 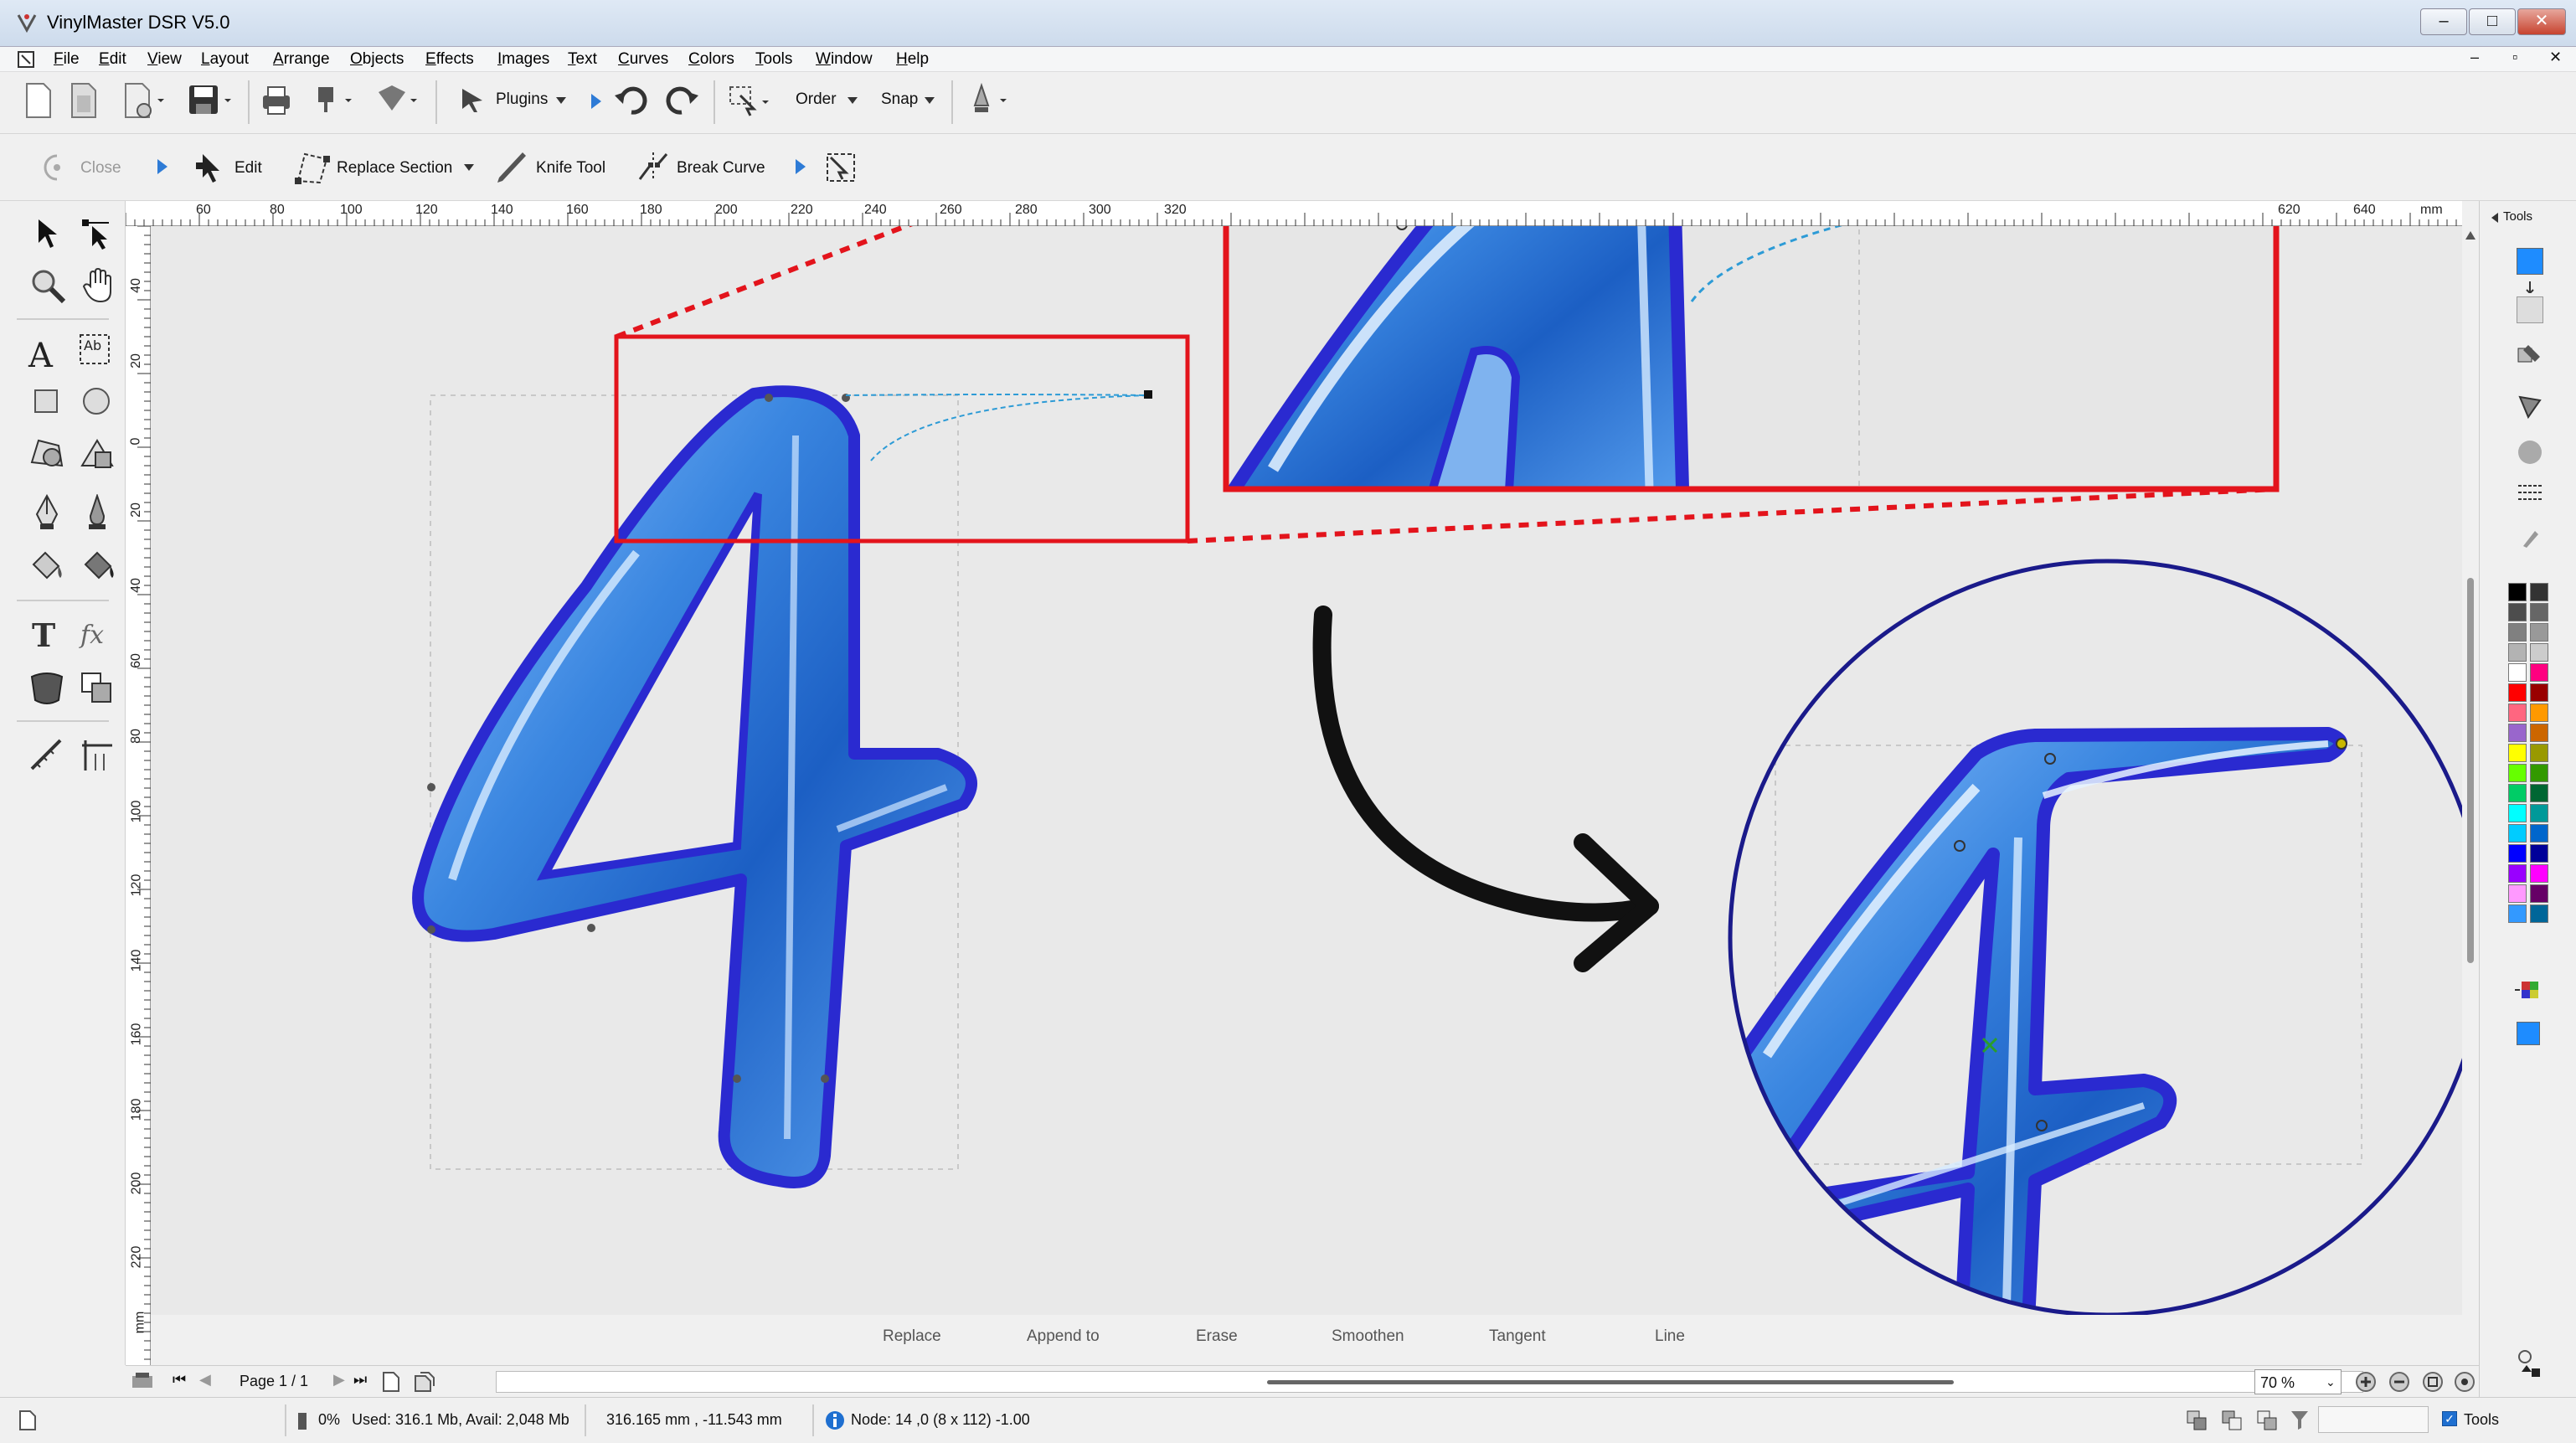 I want to click on ellipse-tool-icon, so click(x=96, y=401).